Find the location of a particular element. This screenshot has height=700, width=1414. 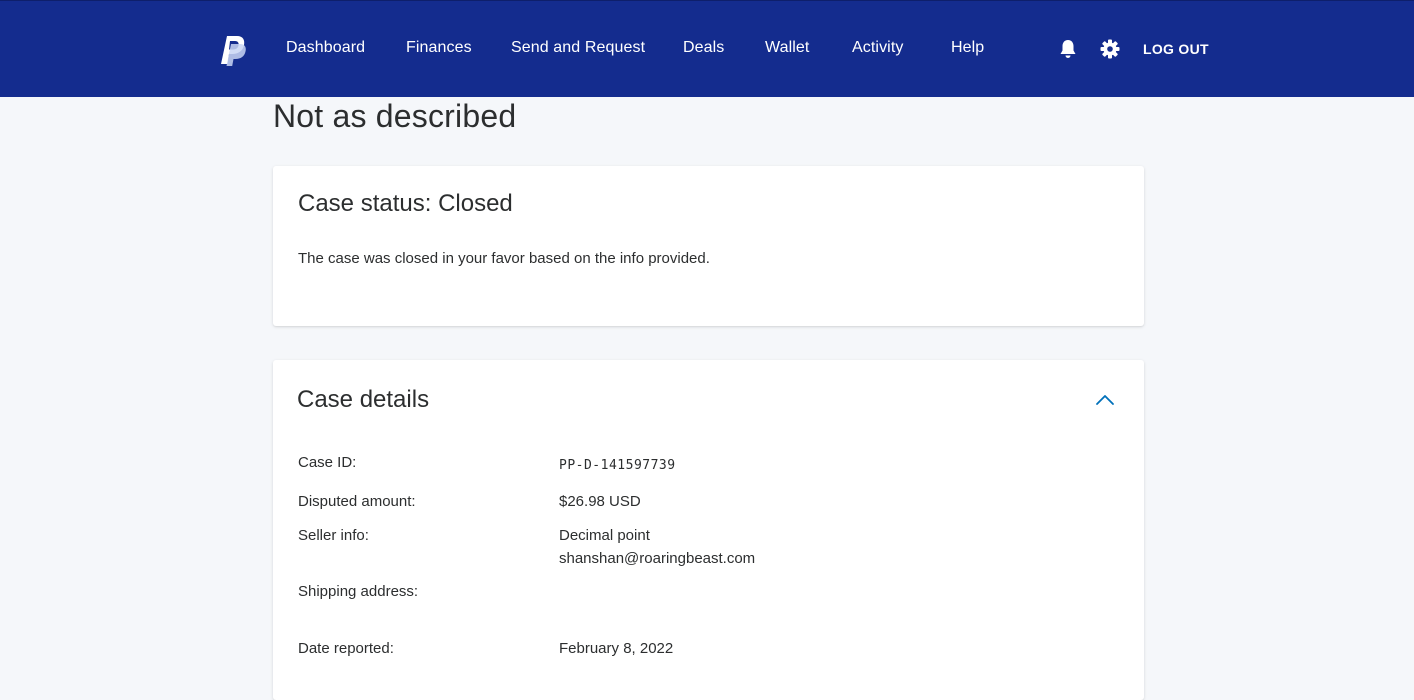

case-status-heading: Case status: Closed is located at coordinates (405, 203).